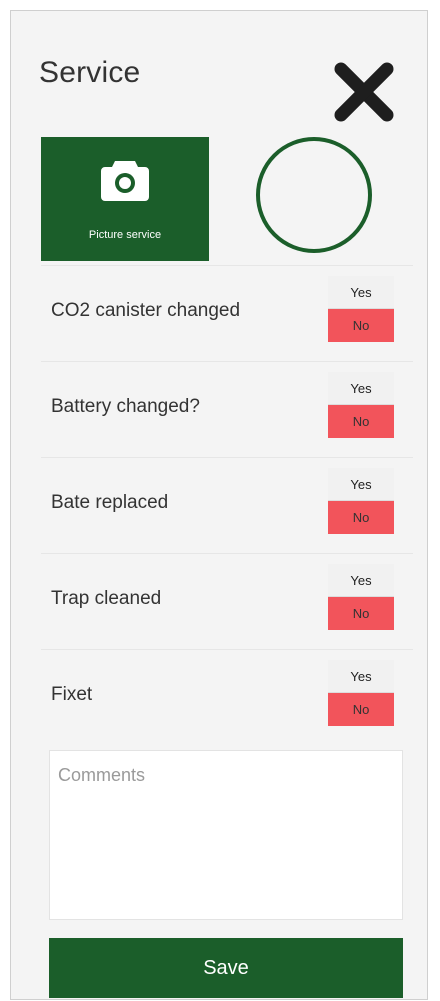 Image resolution: width=440 pixels, height=1001 pixels. Describe the element at coordinates (146, 310) in the screenshot. I see `checklist-label: CO2 canister changed` at that location.